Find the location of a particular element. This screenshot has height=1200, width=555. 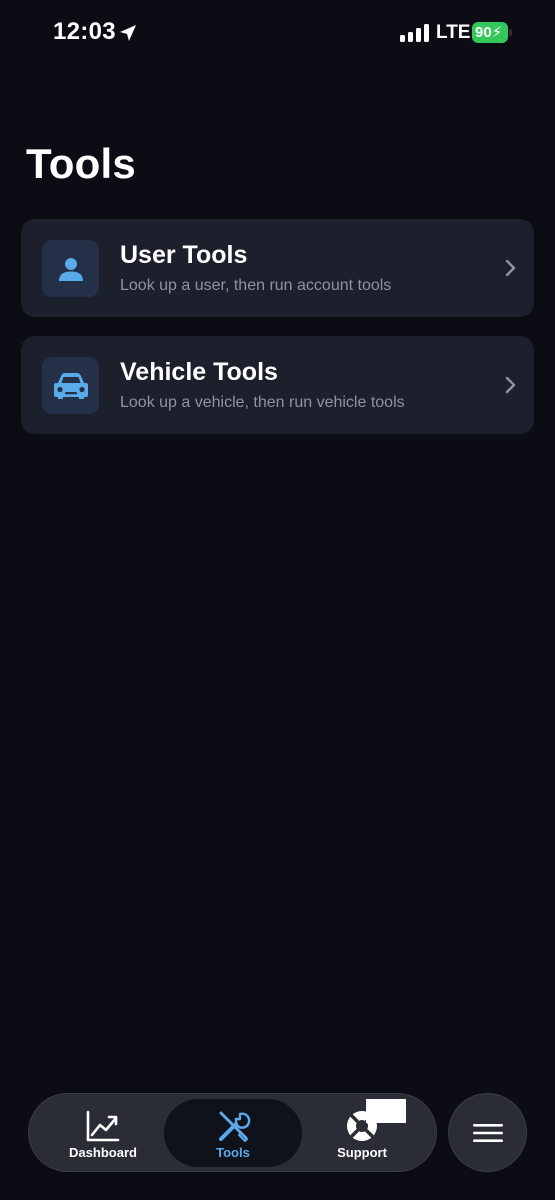

status-bar: 12:03 LTE 90⚡ is located at coordinates (277, 35).